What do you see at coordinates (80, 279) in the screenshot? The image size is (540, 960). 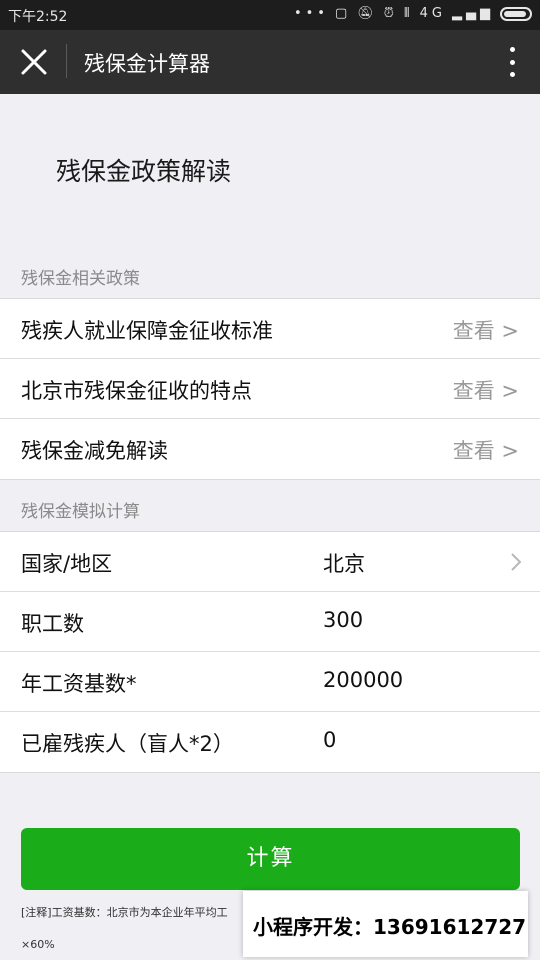 I see `policy-section-label: 残保金相关政策` at bounding box center [80, 279].